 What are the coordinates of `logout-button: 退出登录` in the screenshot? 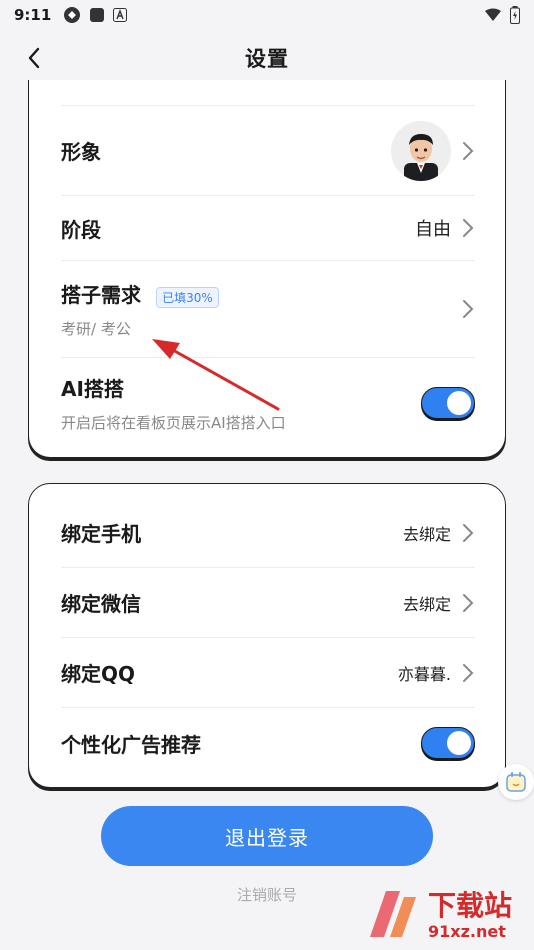 It's located at (267, 836).